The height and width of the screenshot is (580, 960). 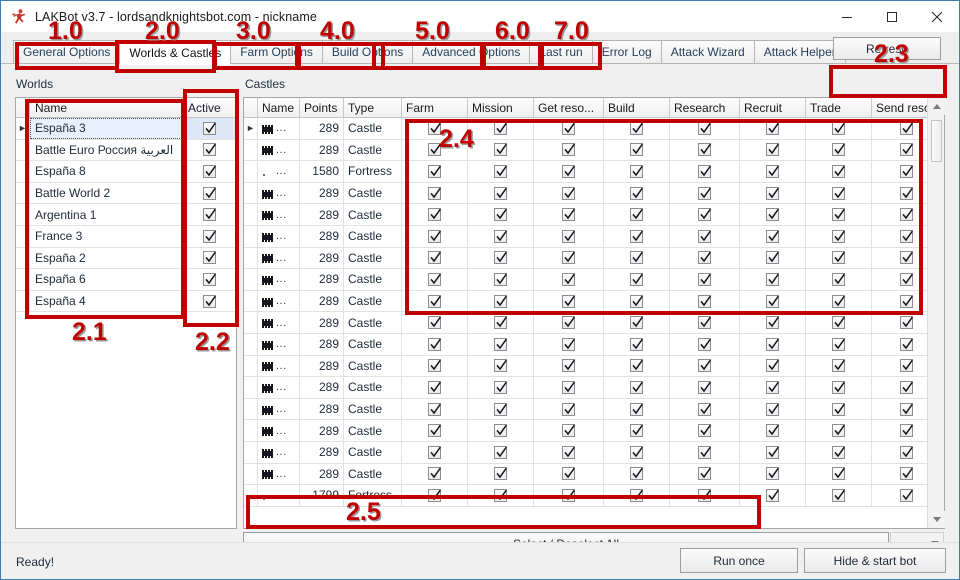 What do you see at coordinates (126, 193) in the screenshot?
I see `worlds-row: Battle World 2` at bounding box center [126, 193].